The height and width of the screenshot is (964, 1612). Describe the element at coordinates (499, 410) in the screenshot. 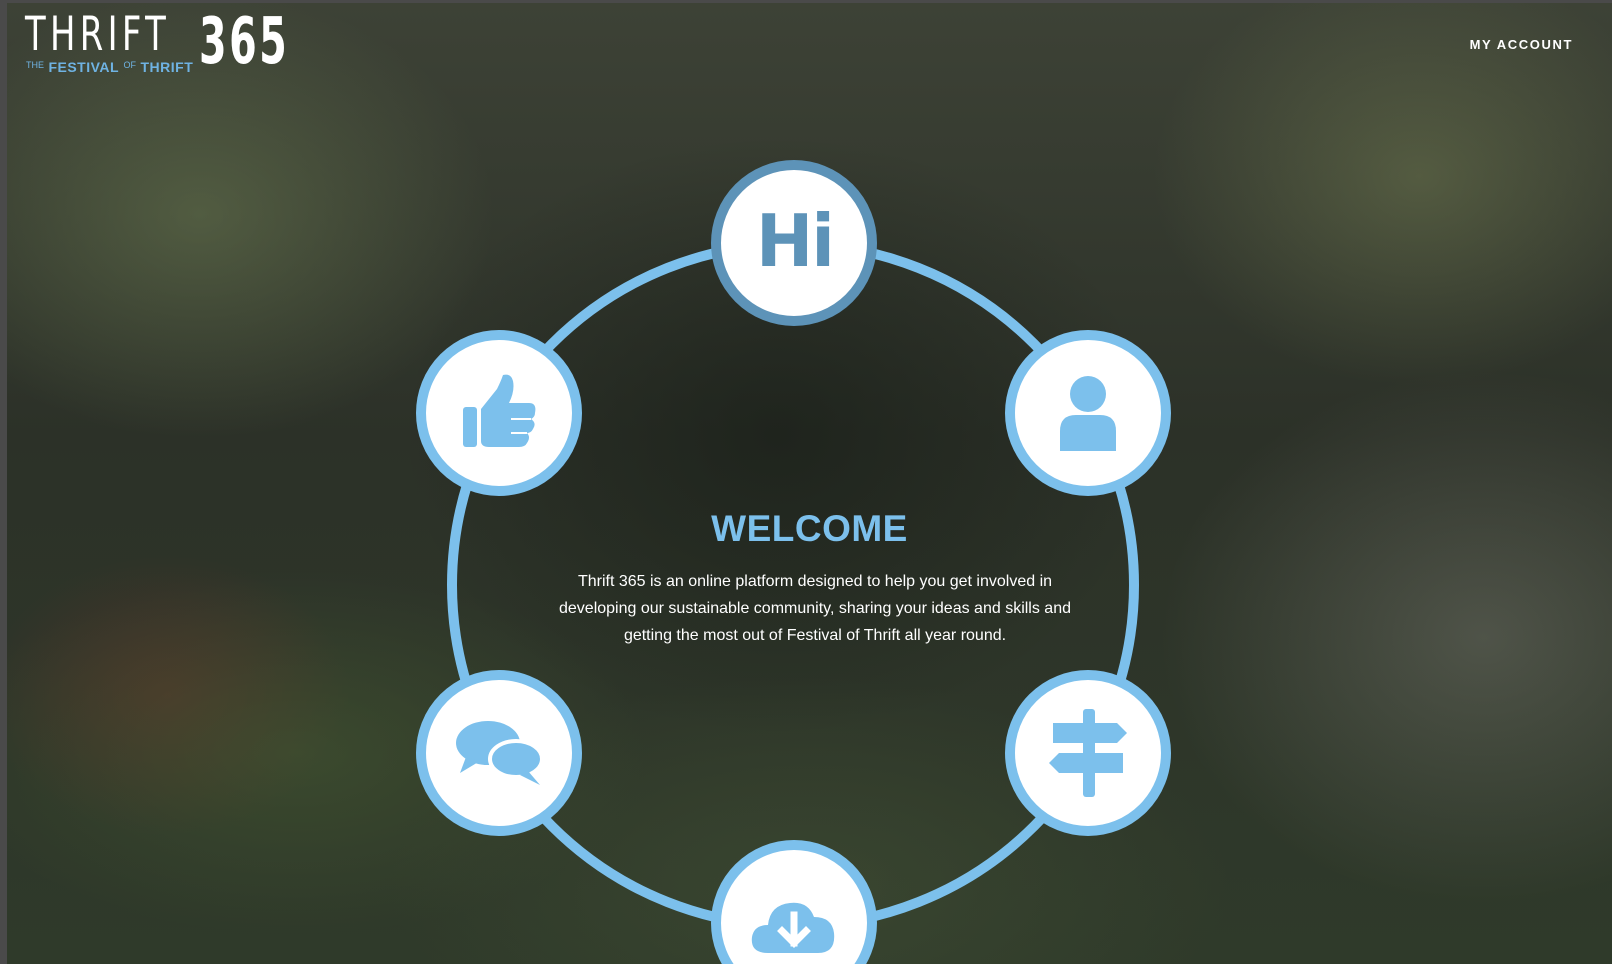

I see `thumbs-up-icon` at that location.